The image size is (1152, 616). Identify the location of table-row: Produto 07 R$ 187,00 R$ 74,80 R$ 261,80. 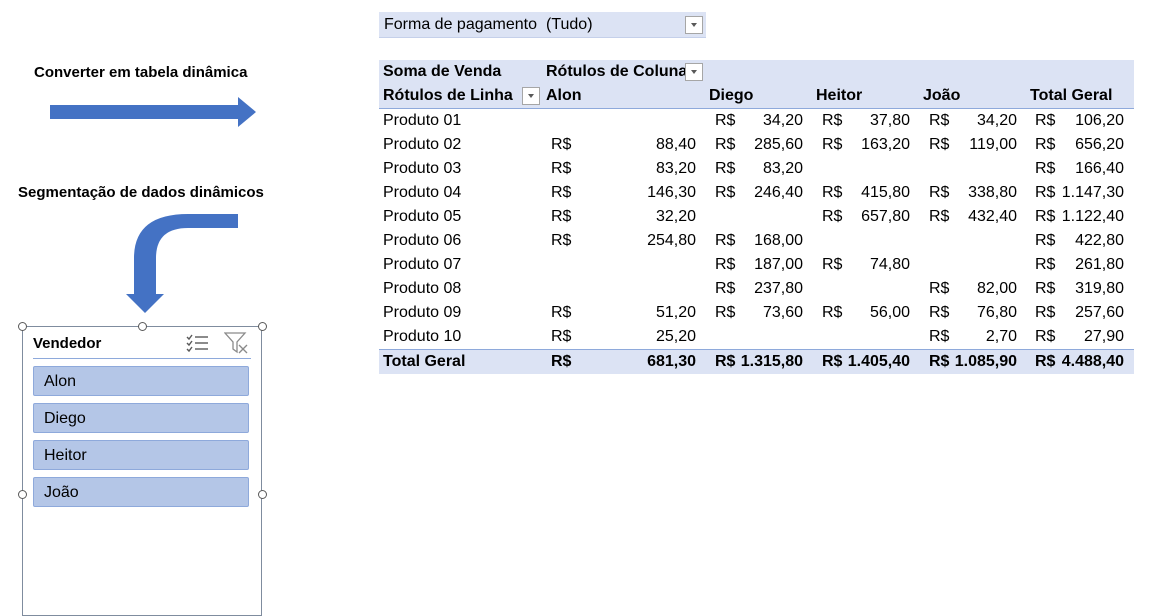
(756, 265).